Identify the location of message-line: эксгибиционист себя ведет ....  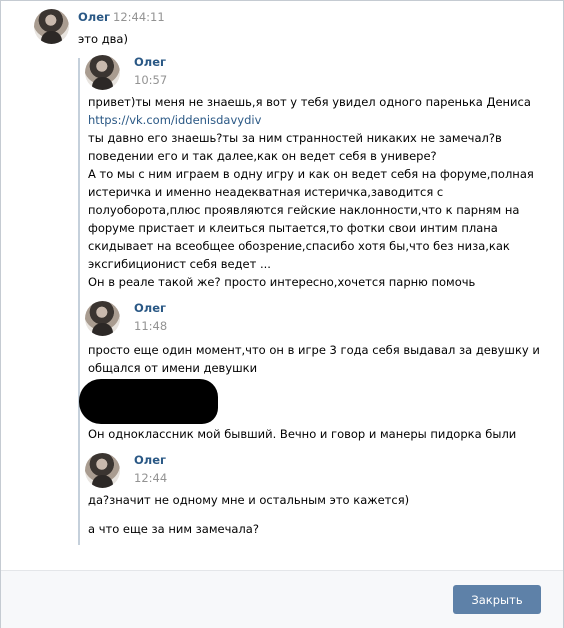
(179, 264).